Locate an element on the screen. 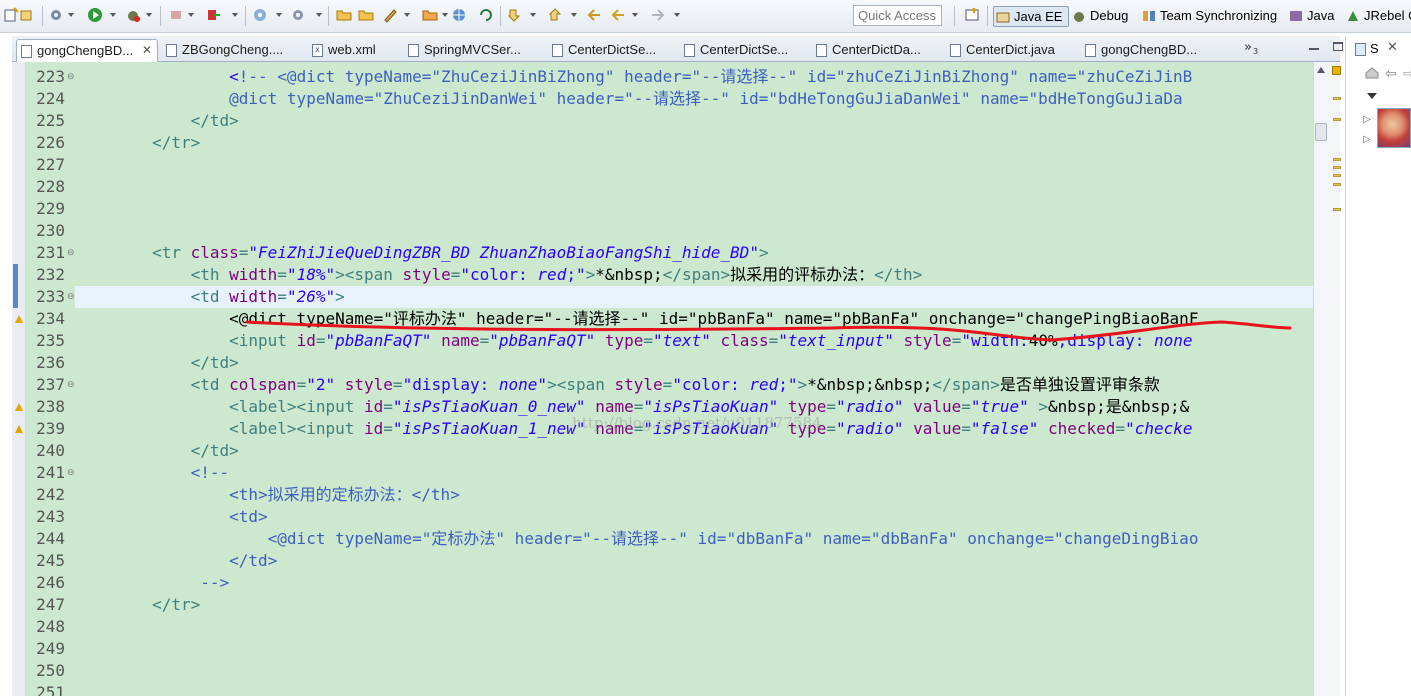 Image resolution: width=1411 pixels, height=696 pixels. maximize-icon is located at coordinates (1338, 46).